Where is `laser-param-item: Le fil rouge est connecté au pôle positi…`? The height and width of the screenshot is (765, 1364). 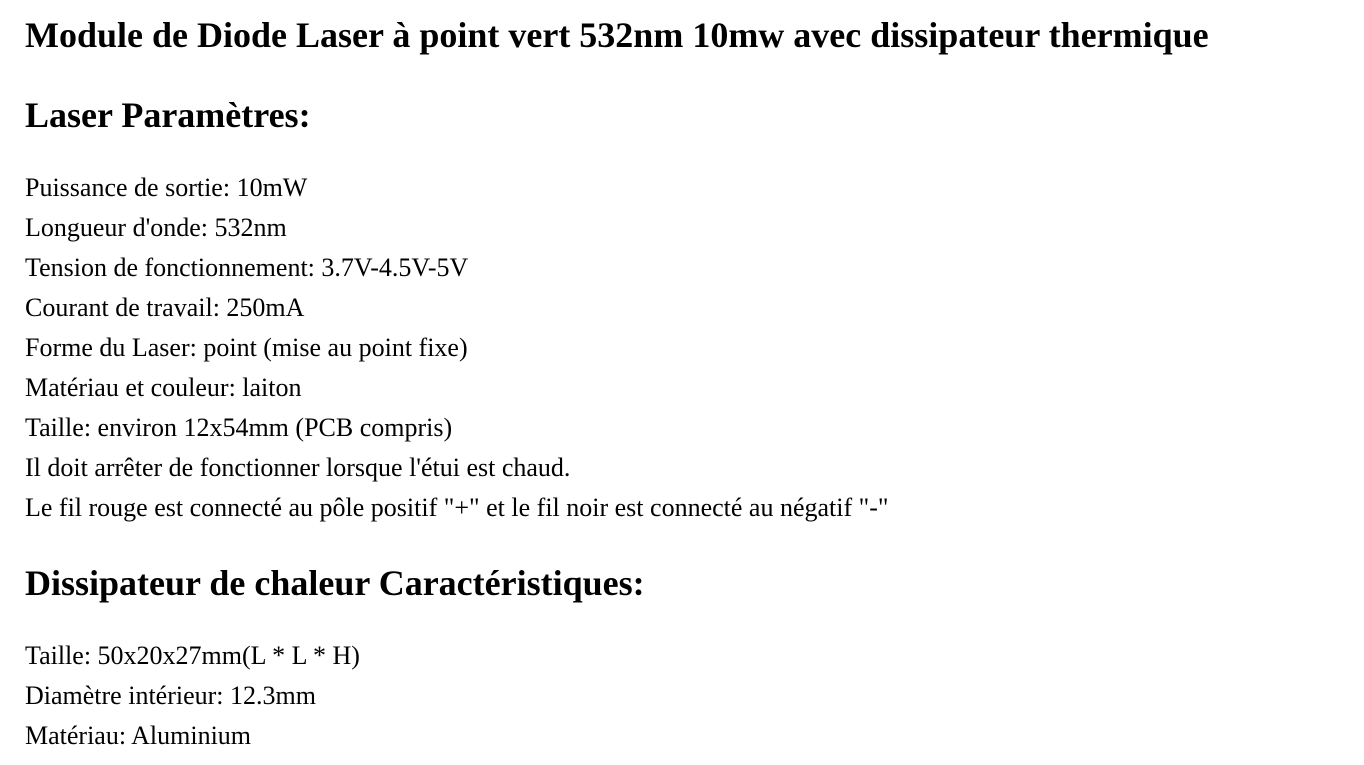 laser-param-item: Le fil rouge est connecté au pôle positi… is located at coordinates (457, 507).